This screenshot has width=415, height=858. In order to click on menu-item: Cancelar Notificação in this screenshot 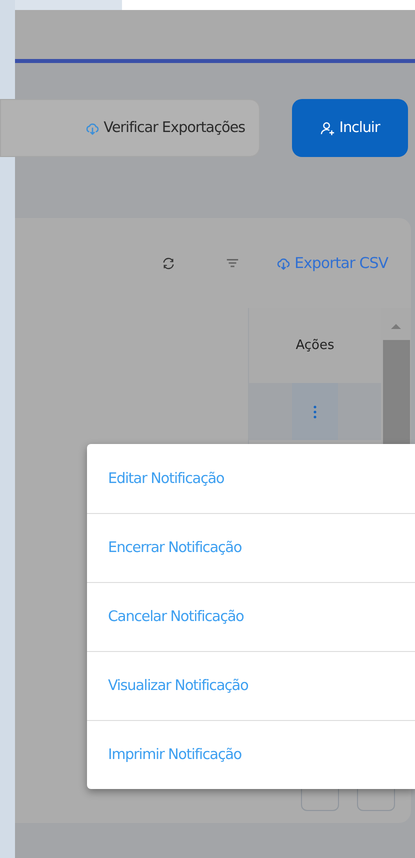, I will do `click(251, 616)`.